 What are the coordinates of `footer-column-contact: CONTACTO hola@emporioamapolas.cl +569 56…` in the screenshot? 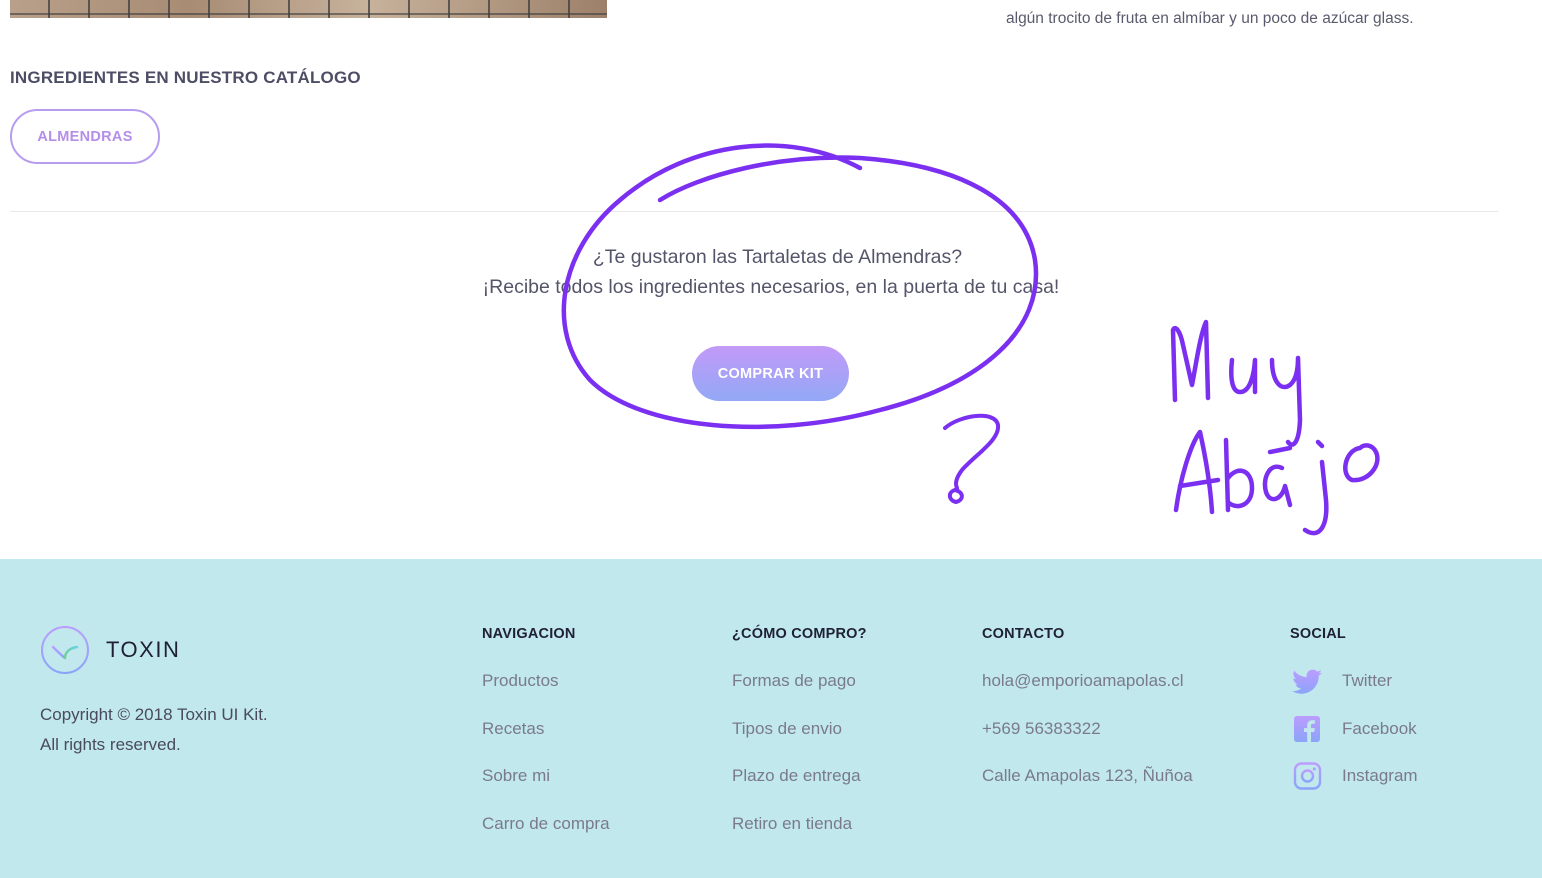 It's located at (1087, 718).